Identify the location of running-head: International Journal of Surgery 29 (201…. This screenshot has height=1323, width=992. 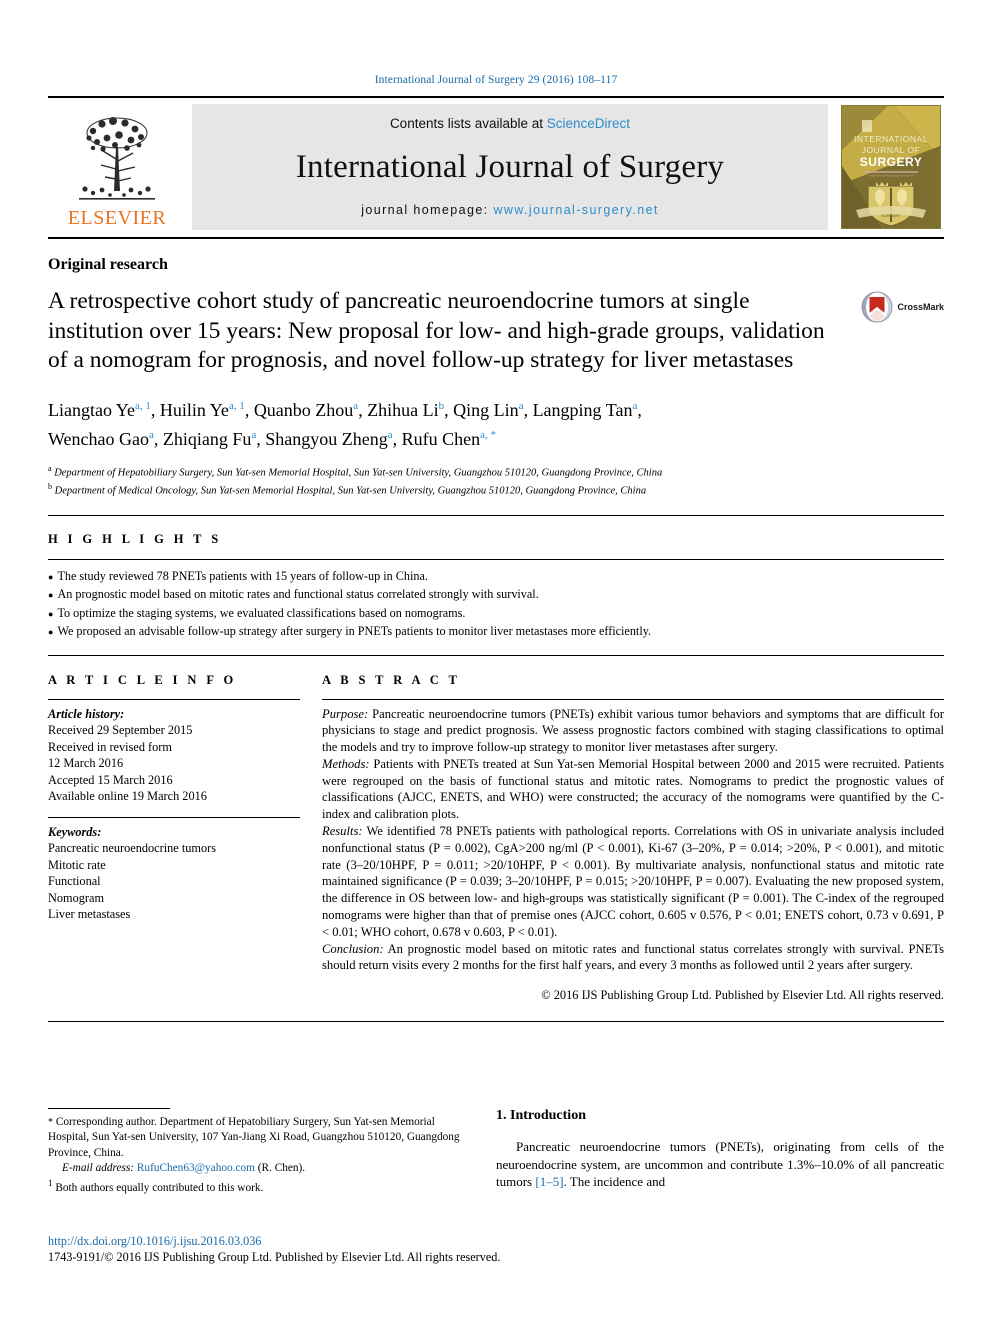
(496, 80).